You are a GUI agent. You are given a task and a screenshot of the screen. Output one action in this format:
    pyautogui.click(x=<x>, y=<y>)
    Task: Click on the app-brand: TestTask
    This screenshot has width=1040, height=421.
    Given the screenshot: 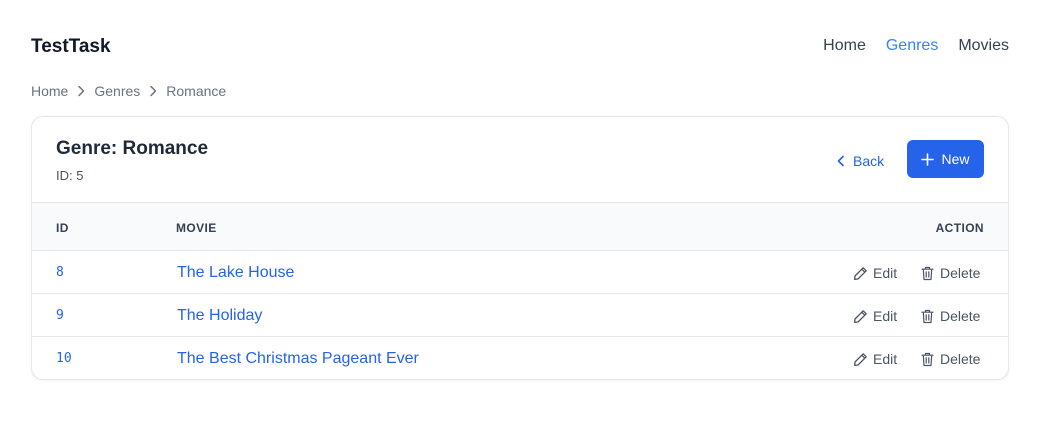 What is the action you would take?
    pyautogui.click(x=71, y=47)
    